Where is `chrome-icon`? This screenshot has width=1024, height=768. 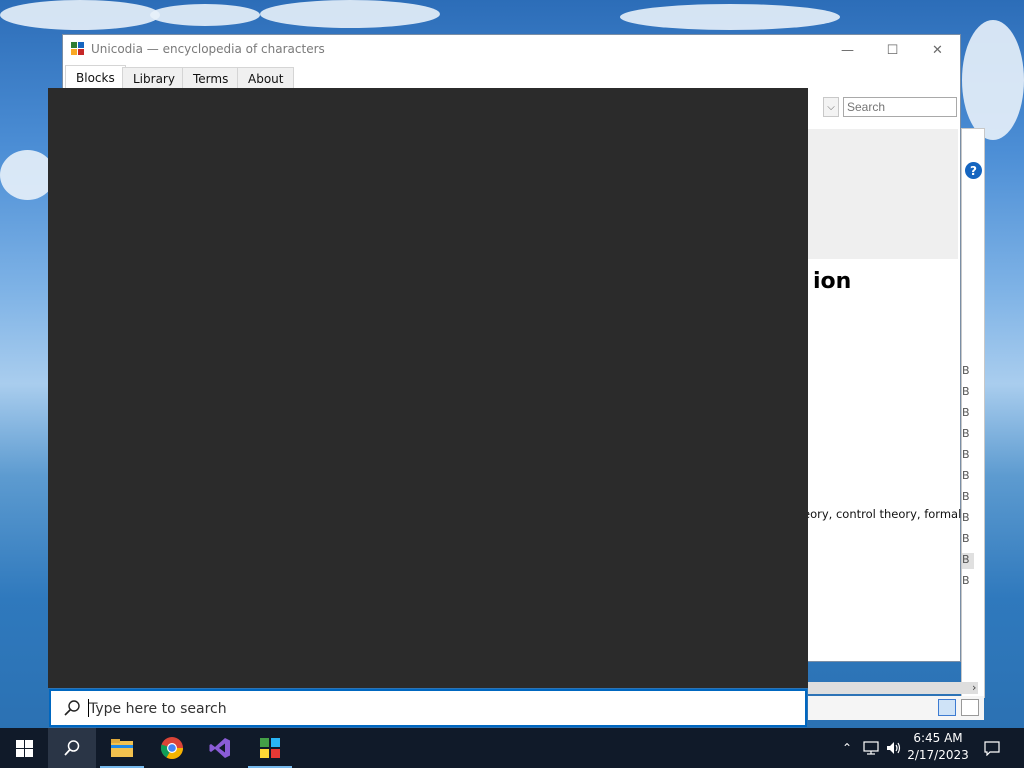 chrome-icon is located at coordinates (171, 748).